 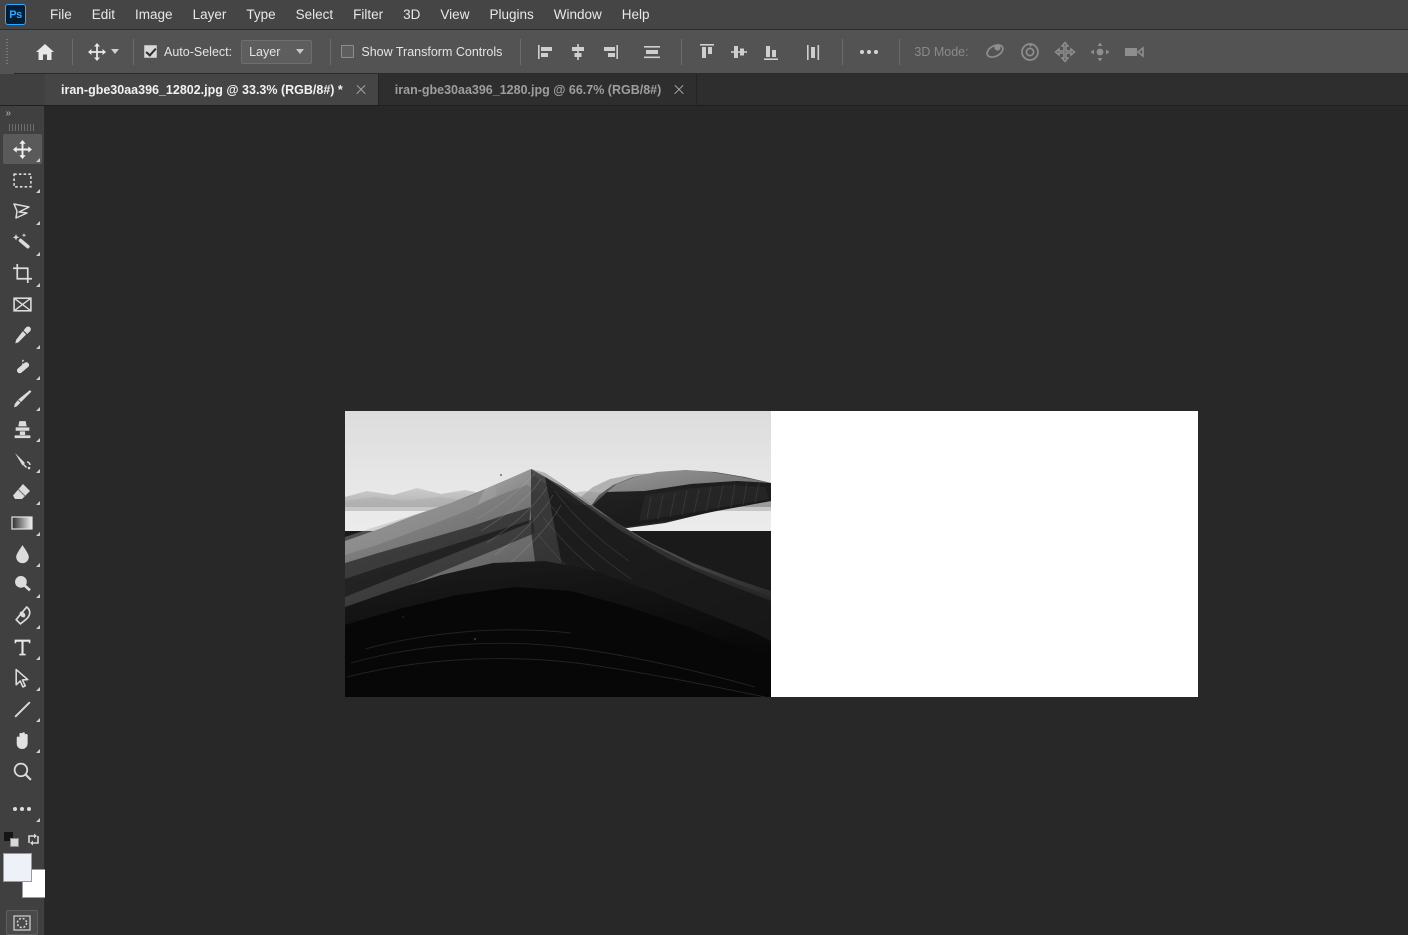 What do you see at coordinates (11, 840) in the screenshot?
I see `default-colors-button` at bounding box center [11, 840].